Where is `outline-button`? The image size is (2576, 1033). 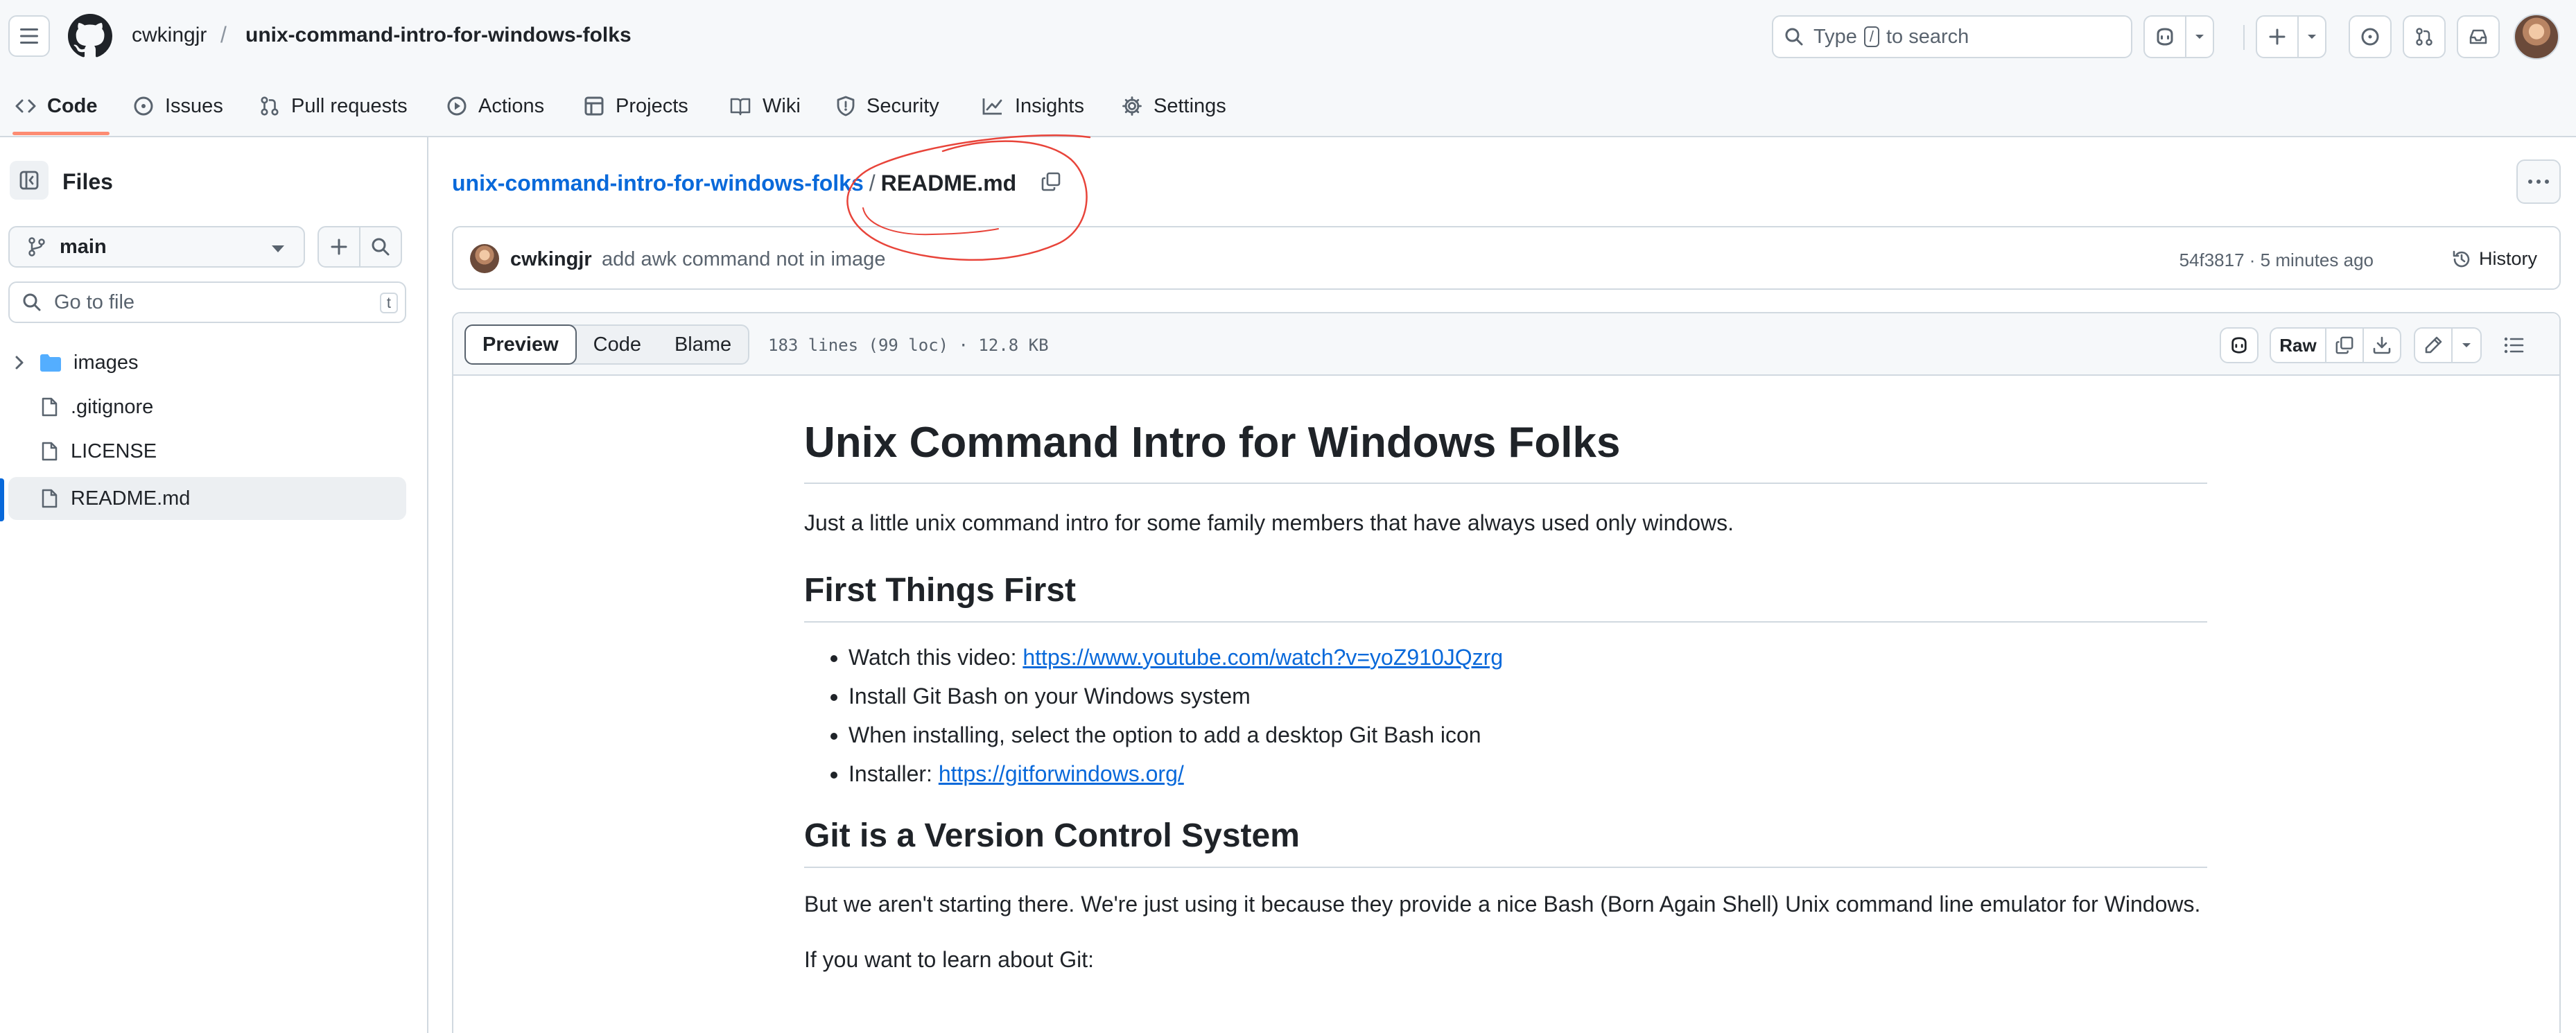
outline-button is located at coordinates (2513, 345).